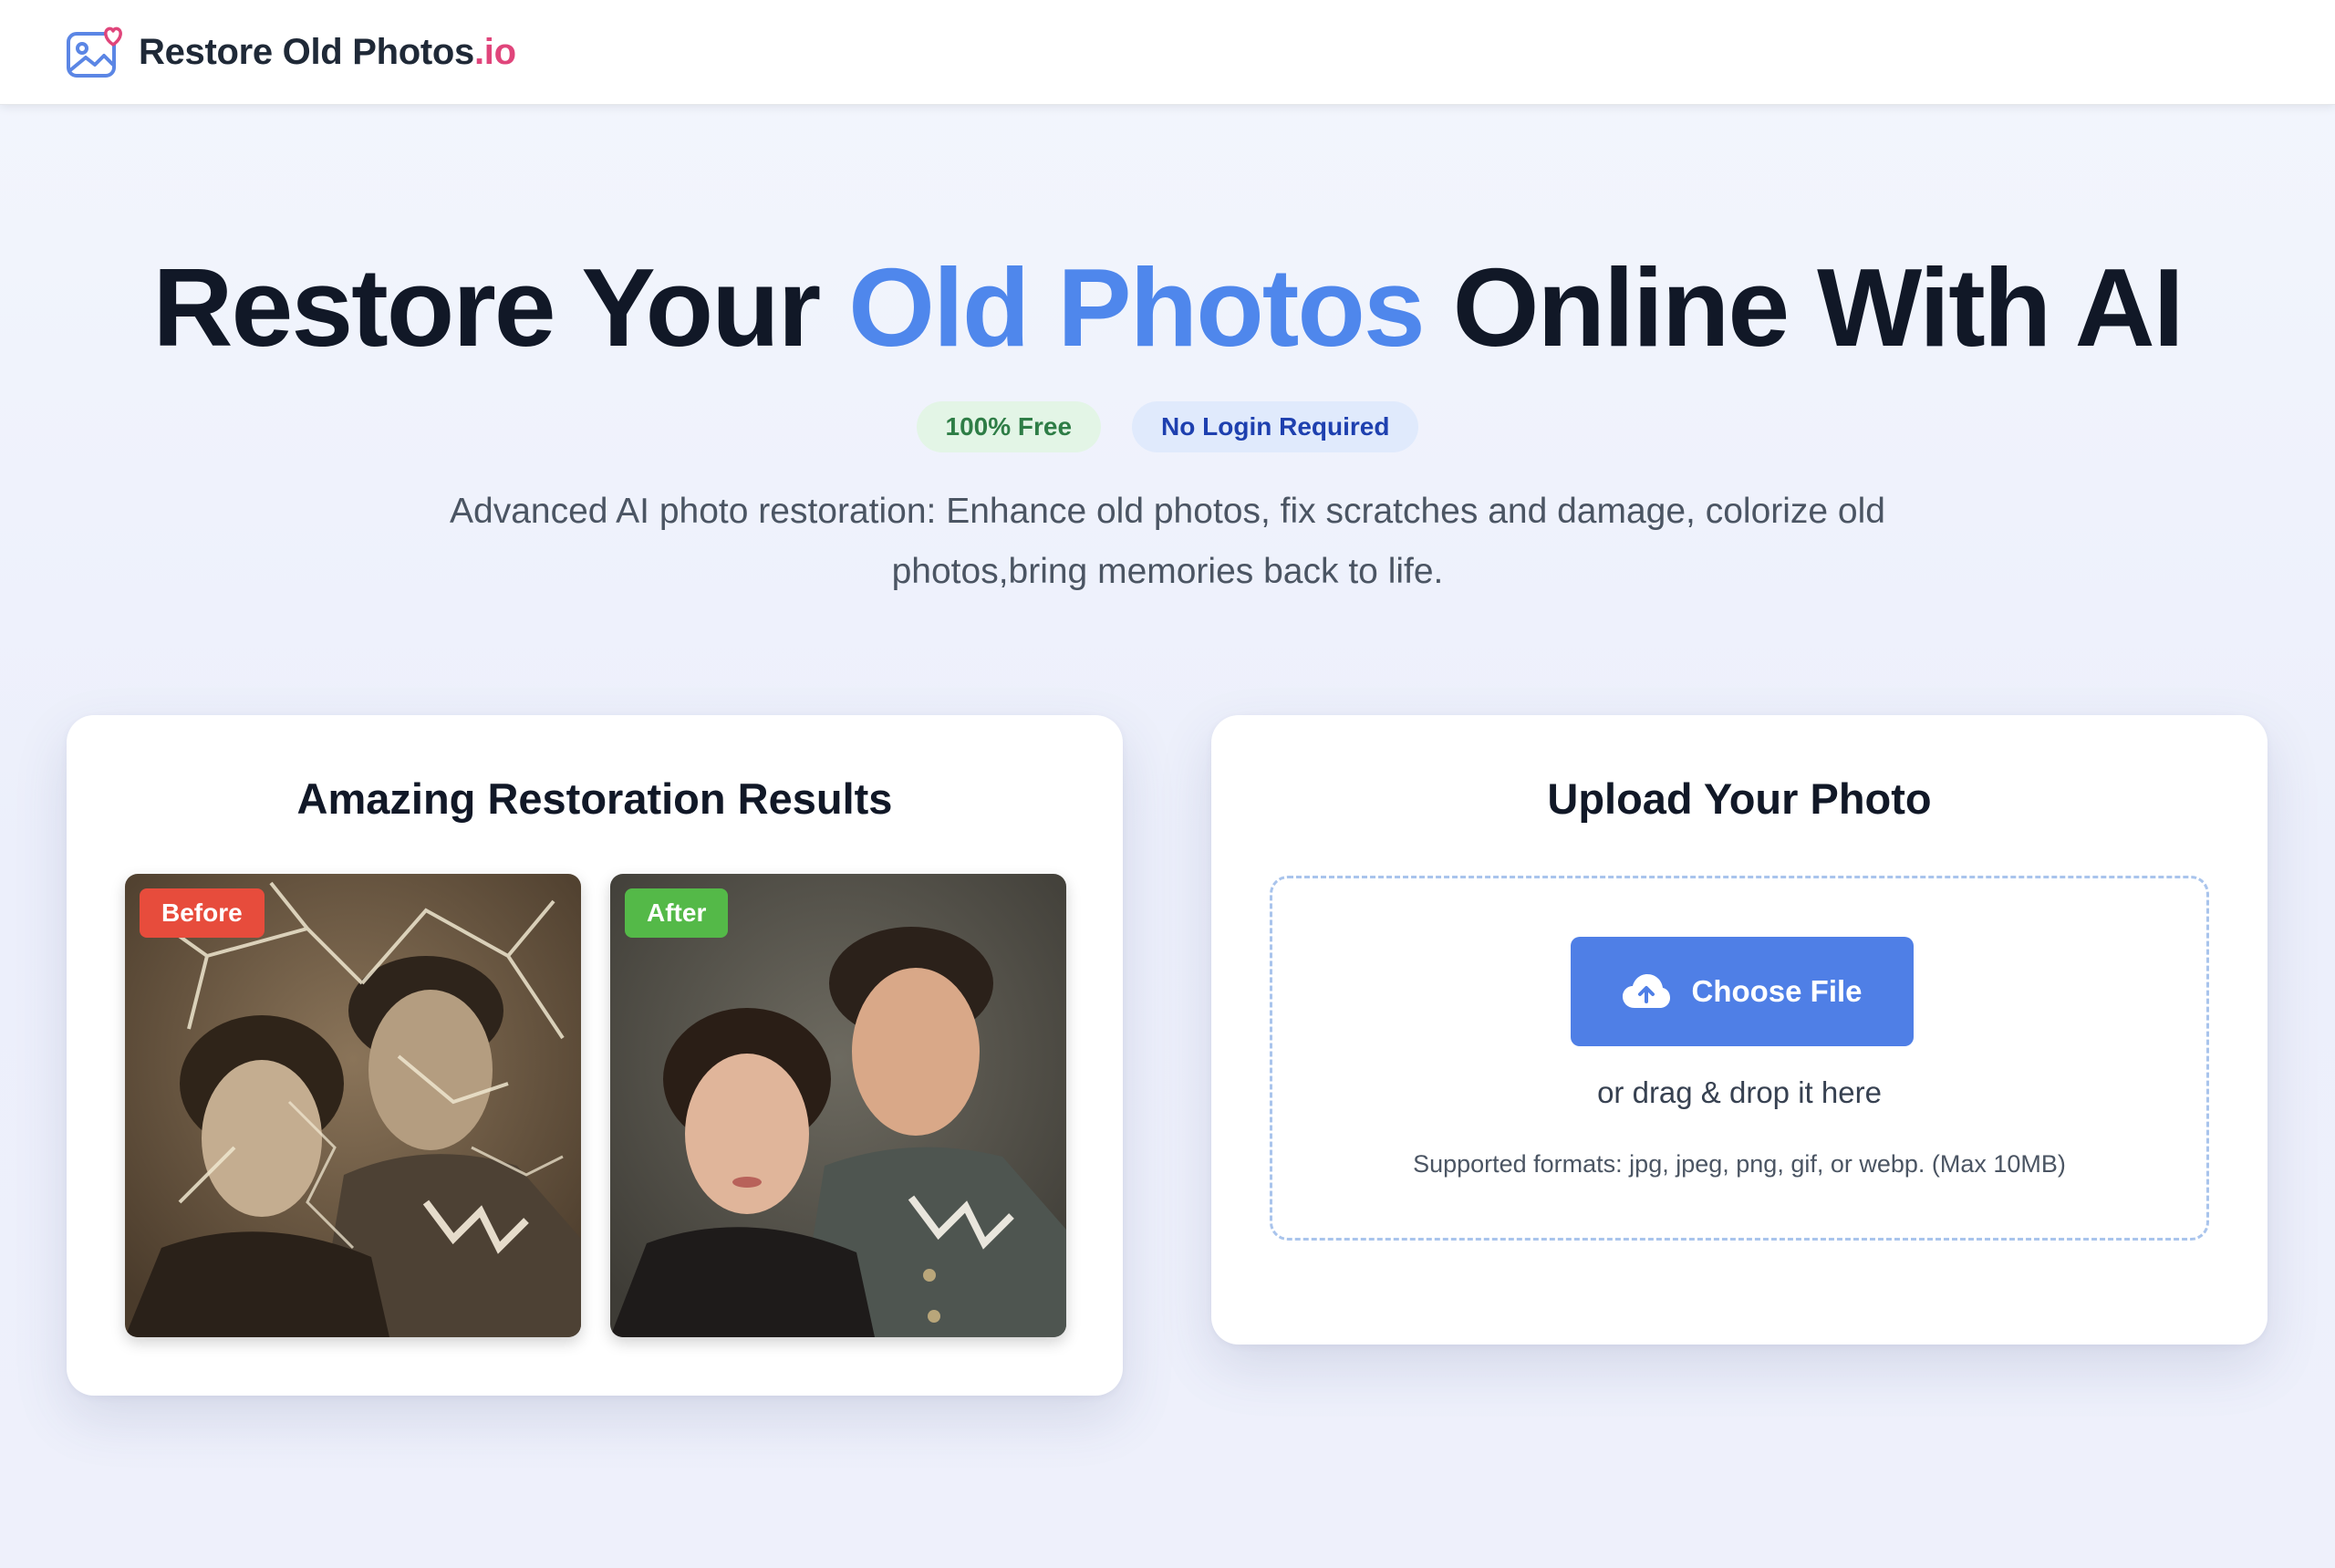  Describe the element at coordinates (1804, 307) in the screenshot. I see `hero-title-part2: Online With AI` at that location.